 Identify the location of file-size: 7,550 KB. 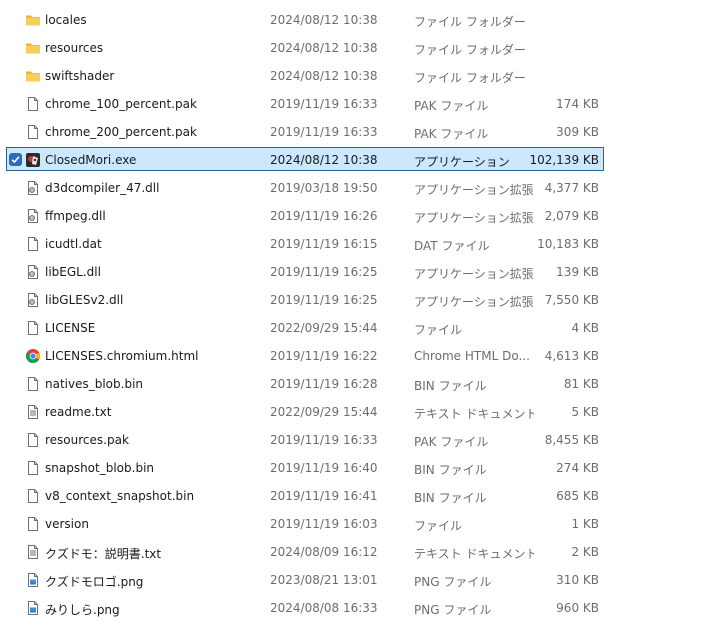
(571, 300).